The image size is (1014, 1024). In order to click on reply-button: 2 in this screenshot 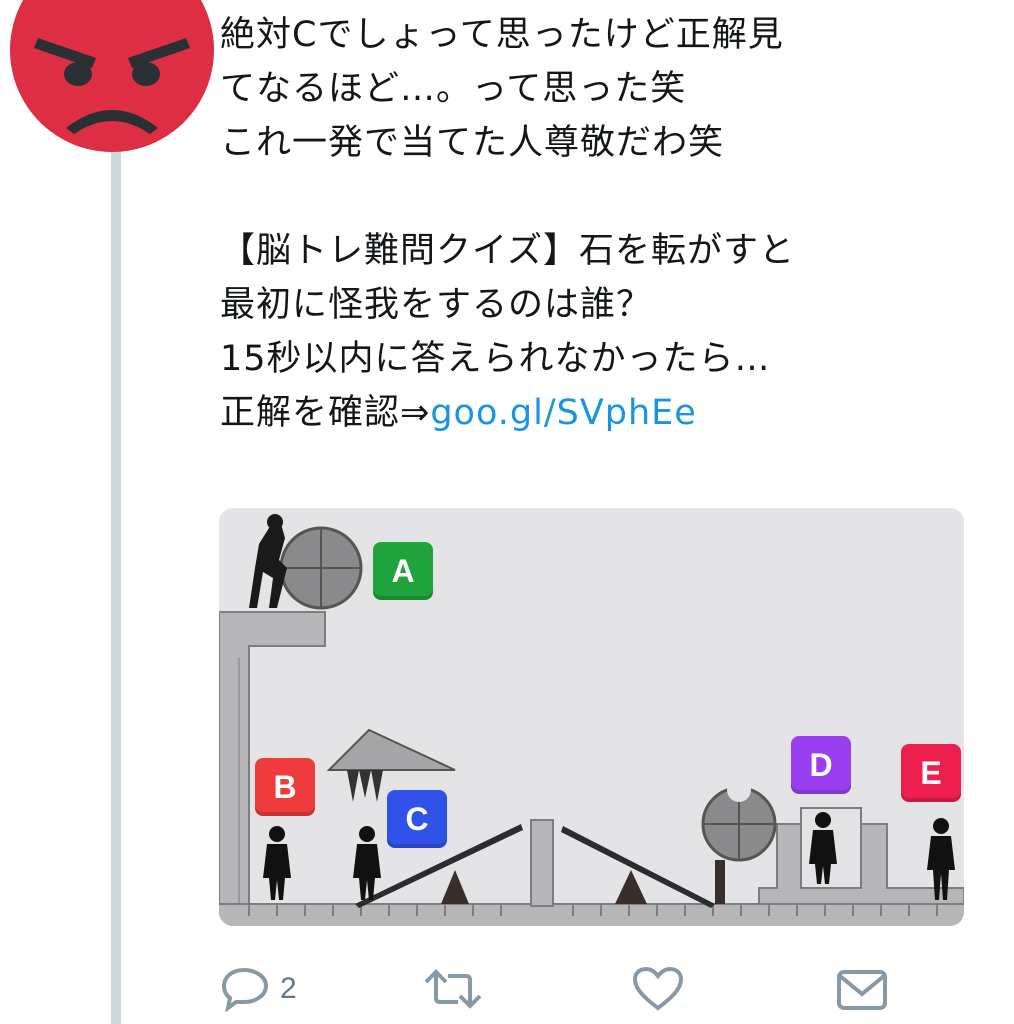, I will do `click(259, 989)`.